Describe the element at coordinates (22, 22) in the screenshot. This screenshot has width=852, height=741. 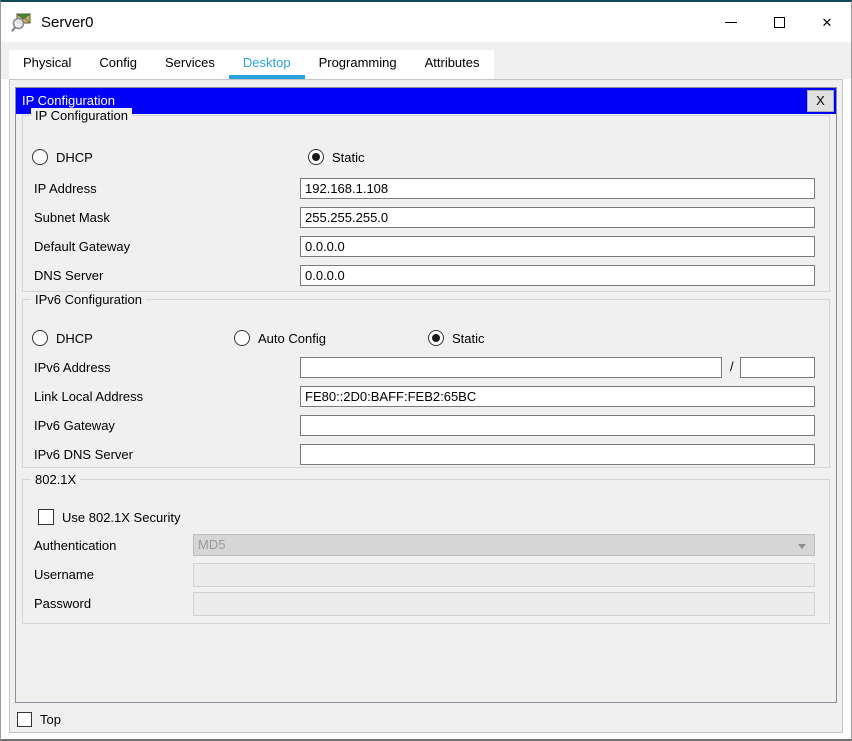
I see `packet-tracer-device-icon` at that location.